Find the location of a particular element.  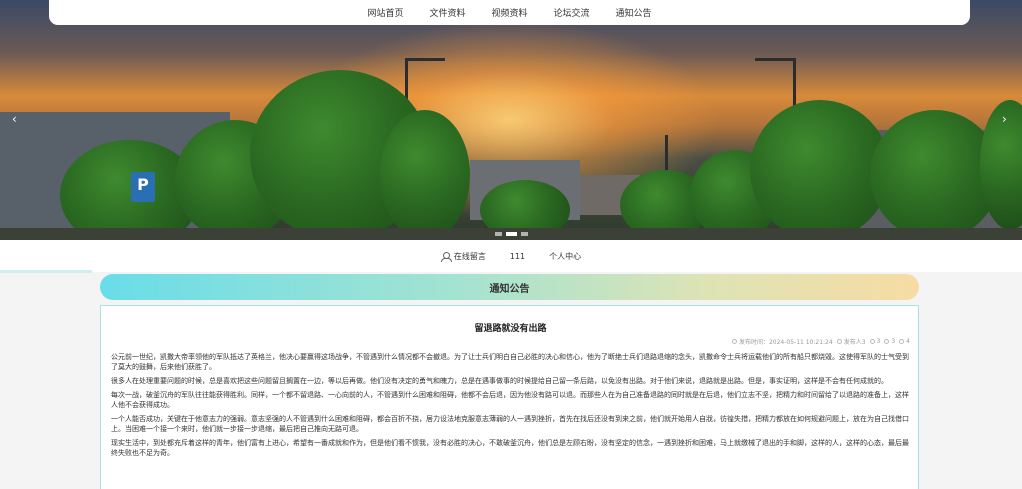

carousel-indicators is located at coordinates (511, 234).